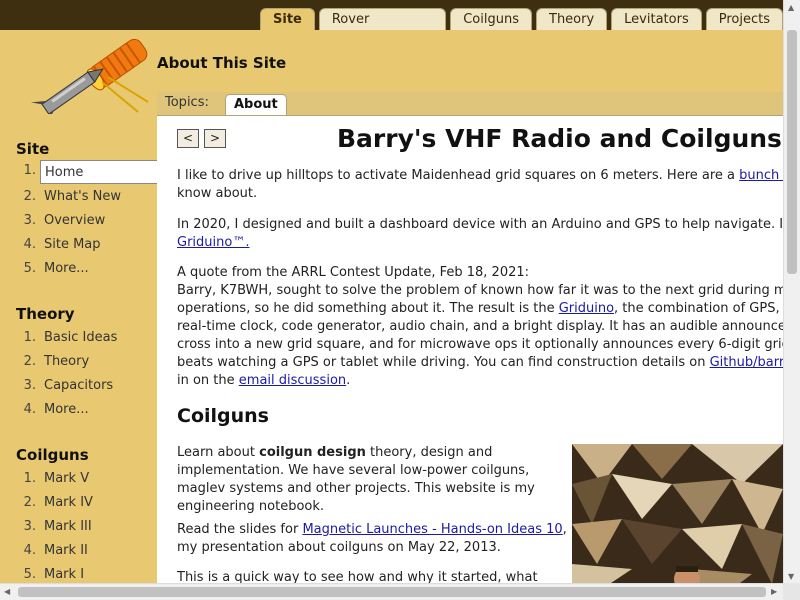 This screenshot has width=800, height=600. I want to click on sidebar-item-mark-iv: 2. Mark IV, so click(86, 502).